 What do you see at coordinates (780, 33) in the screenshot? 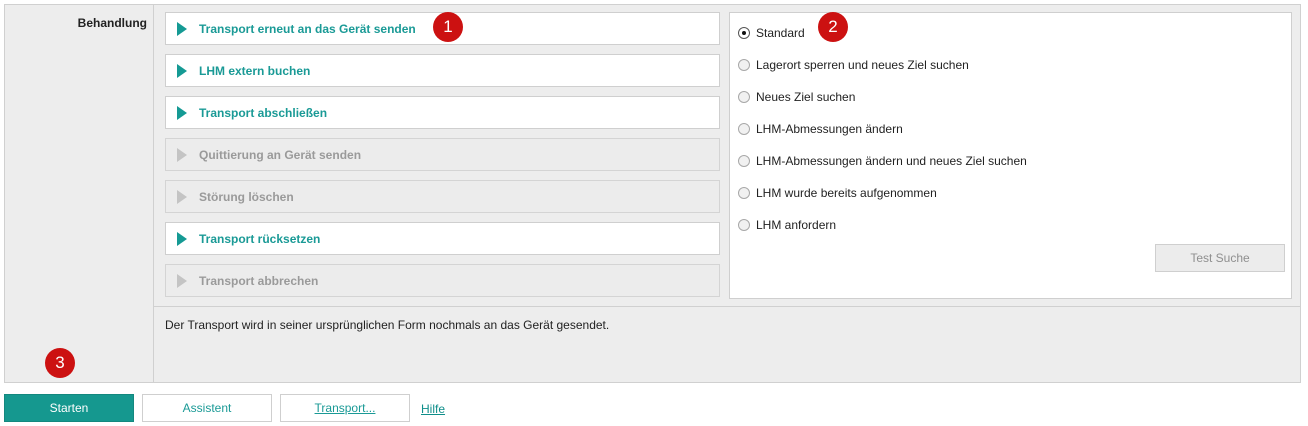
I see `option-label: Standard` at bounding box center [780, 33].